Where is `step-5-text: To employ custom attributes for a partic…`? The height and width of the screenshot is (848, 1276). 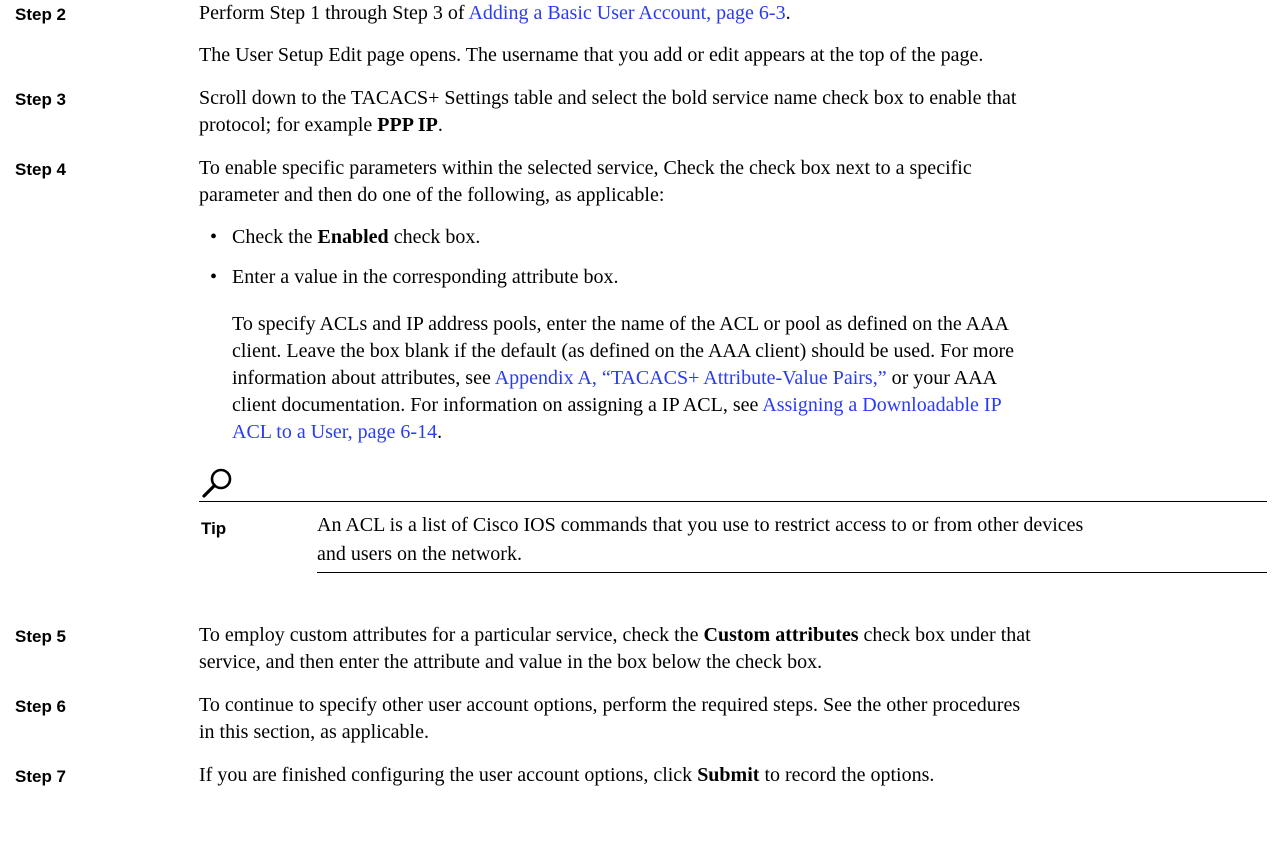
step-5-text: To employ custom attributes for a partic… is located at coordinates (451, 635).